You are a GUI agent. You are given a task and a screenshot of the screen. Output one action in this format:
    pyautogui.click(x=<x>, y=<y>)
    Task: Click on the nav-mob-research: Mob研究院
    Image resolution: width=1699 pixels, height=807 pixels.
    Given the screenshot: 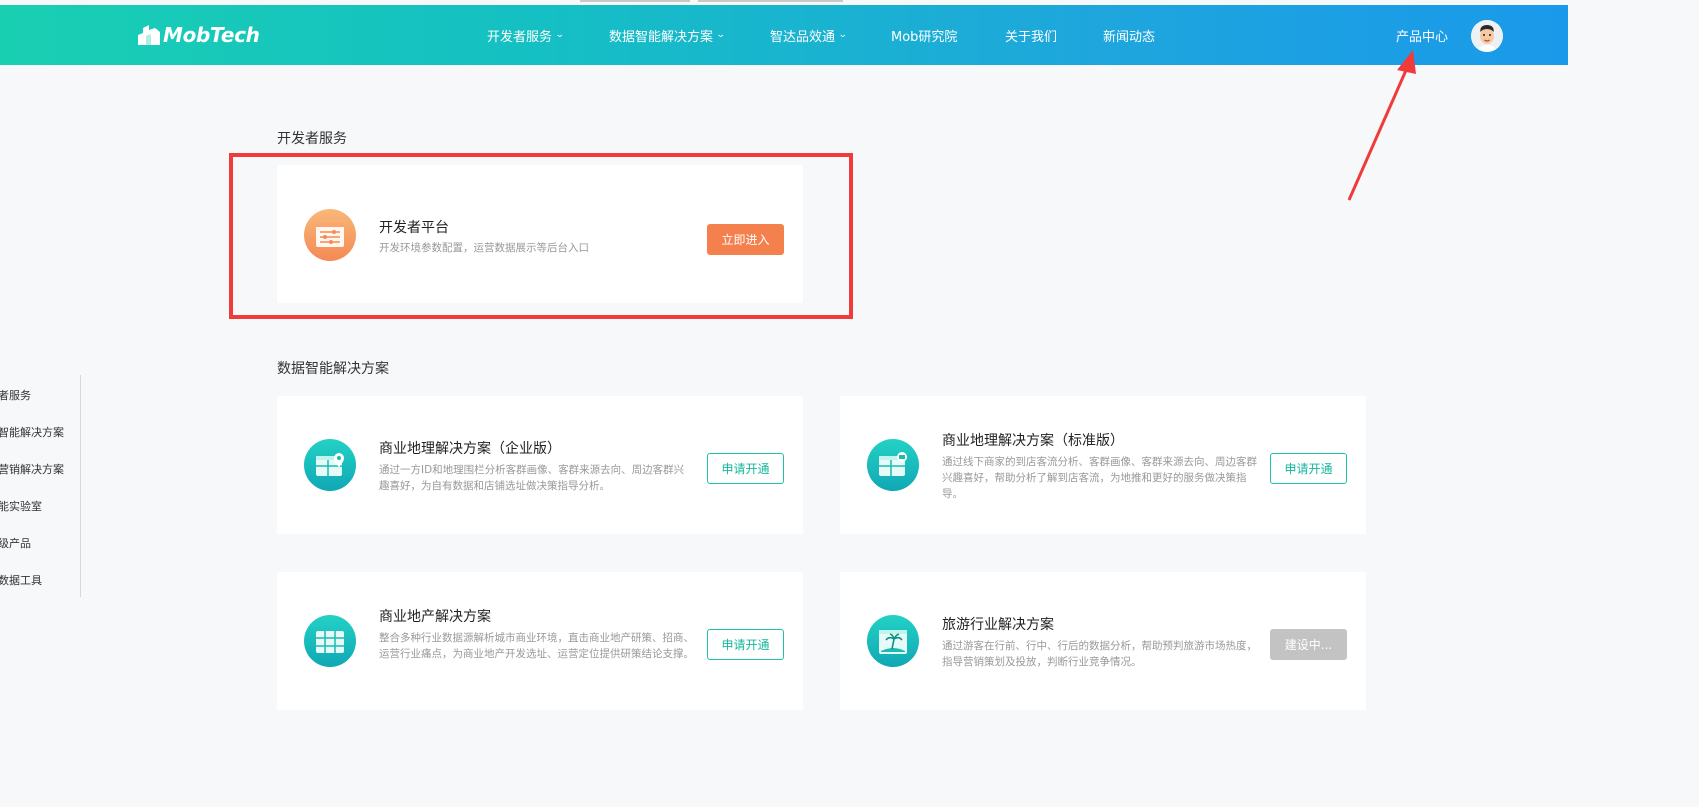 What is the action you would take?
    pyautogui.click(x=924, y=35)
    